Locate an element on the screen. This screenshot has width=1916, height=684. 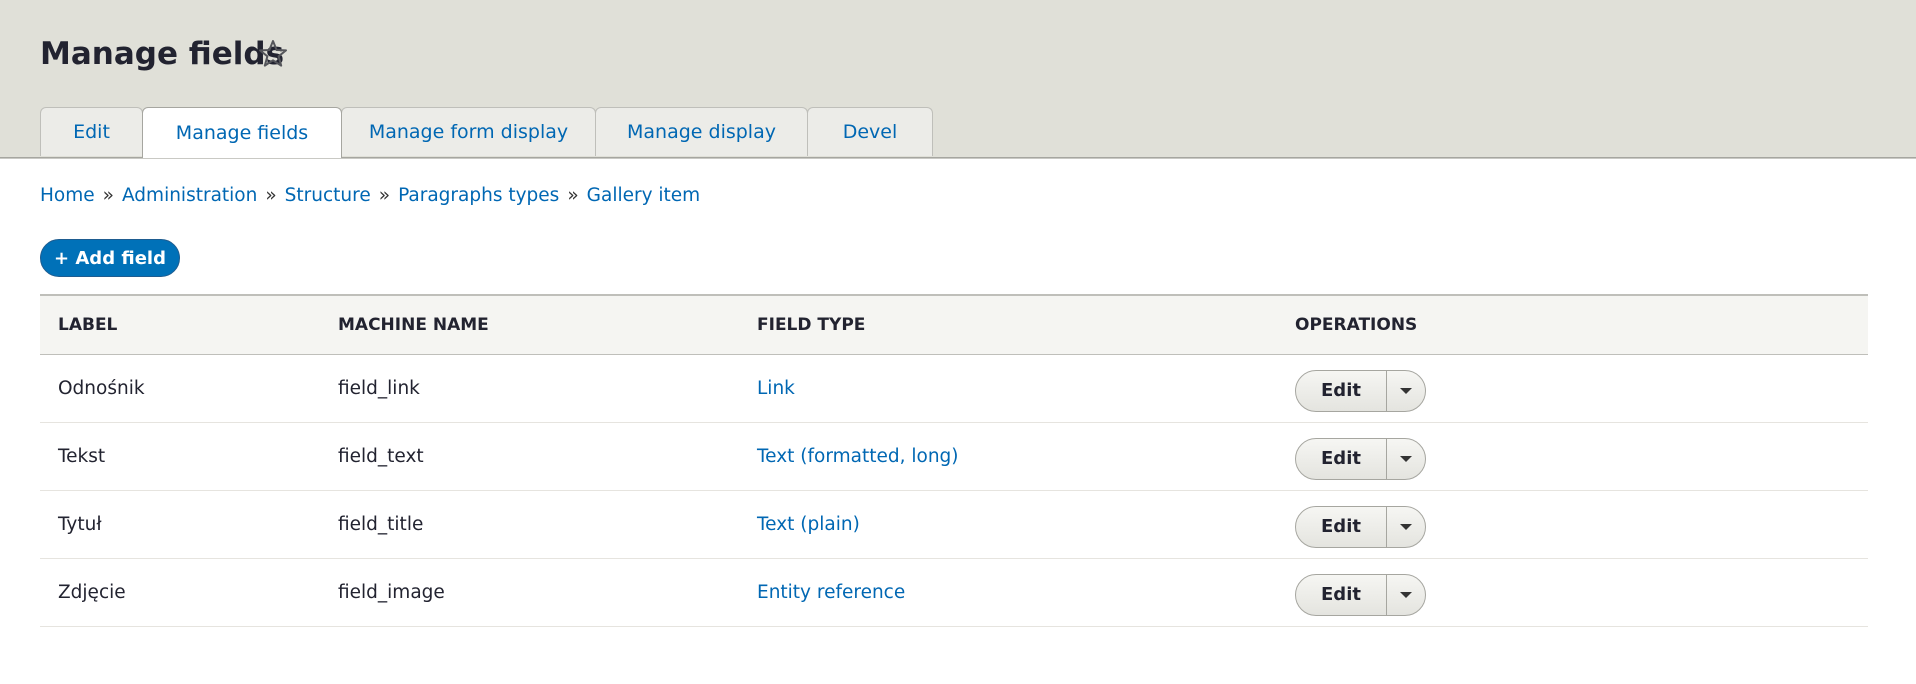
field-label: Zdjęcie is located at coordinates (92, 592).